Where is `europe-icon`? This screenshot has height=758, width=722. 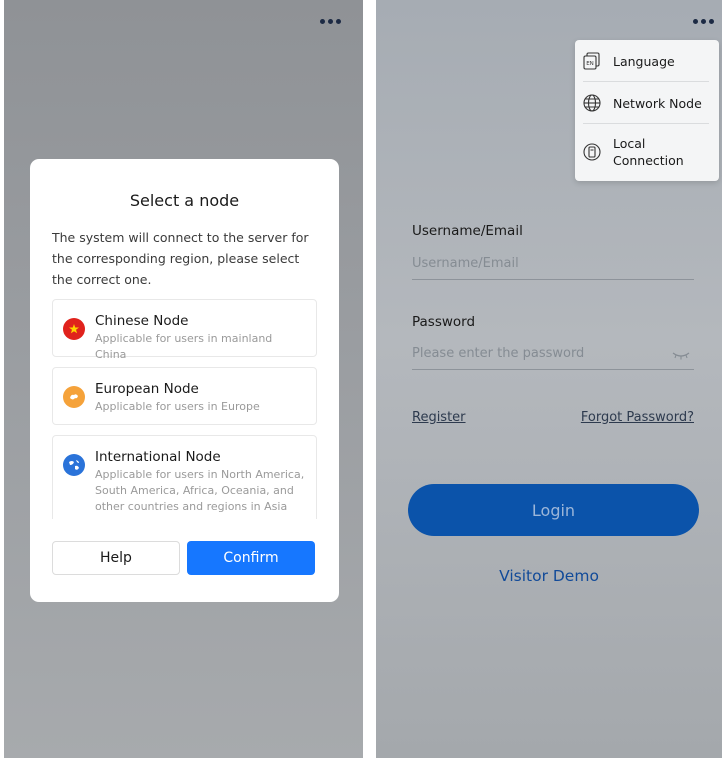 europe-icon is located at coordinates (74, 397).